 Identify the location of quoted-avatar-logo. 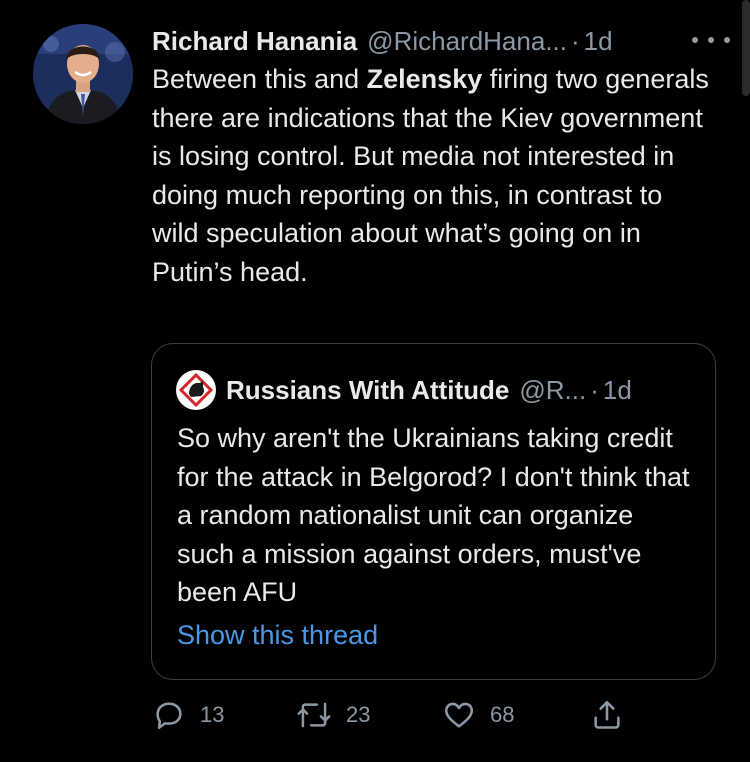
(196, 390).